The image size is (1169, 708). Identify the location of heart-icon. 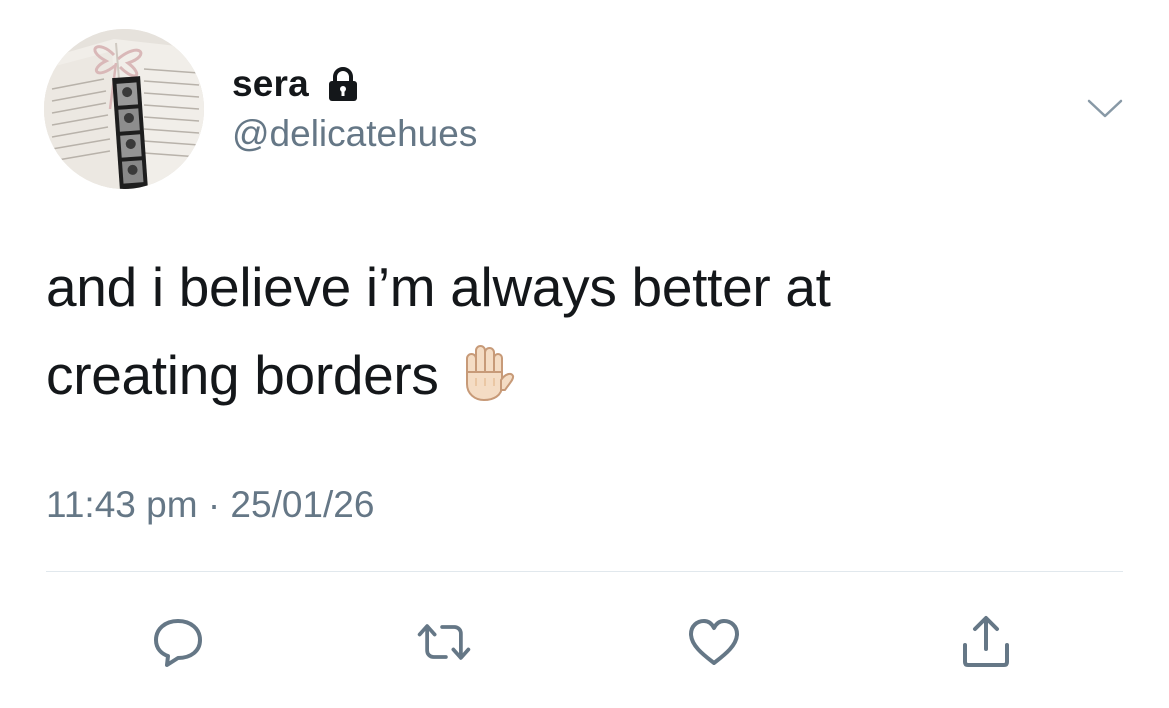
(714, 642).